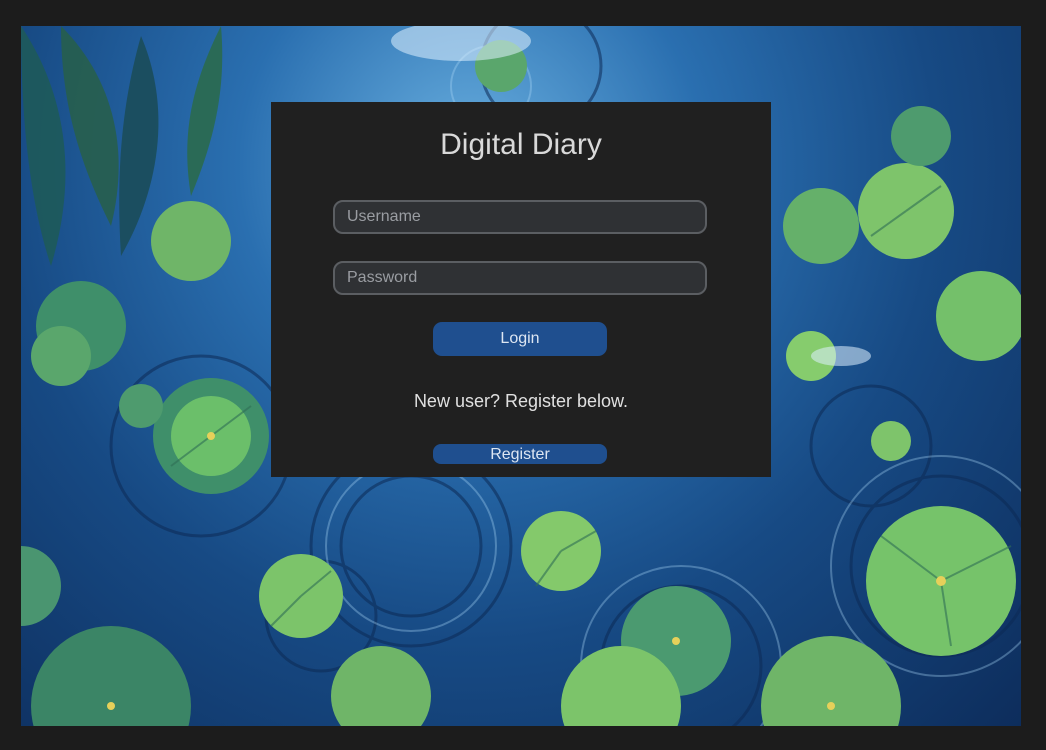  What do you see at coordinates (521, 401) in the screenshot?
I see `register-prompt-text: New user? Register below.` at bounding box center [521, 401].